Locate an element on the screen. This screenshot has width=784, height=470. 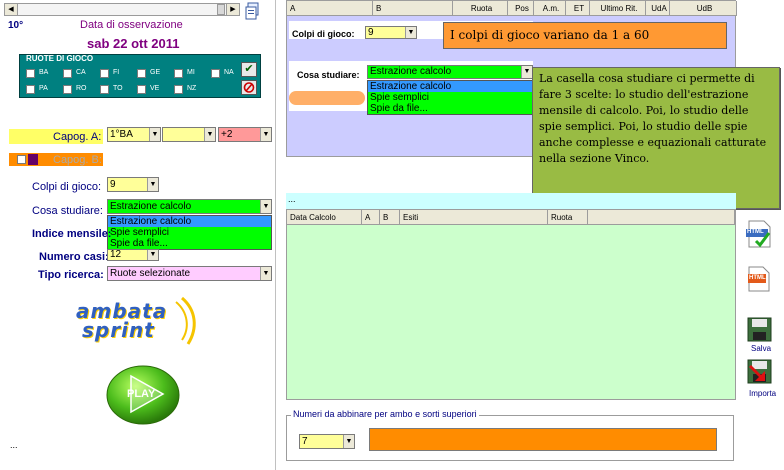
top-grid-header: Pos is located at coordinates (521, 8).